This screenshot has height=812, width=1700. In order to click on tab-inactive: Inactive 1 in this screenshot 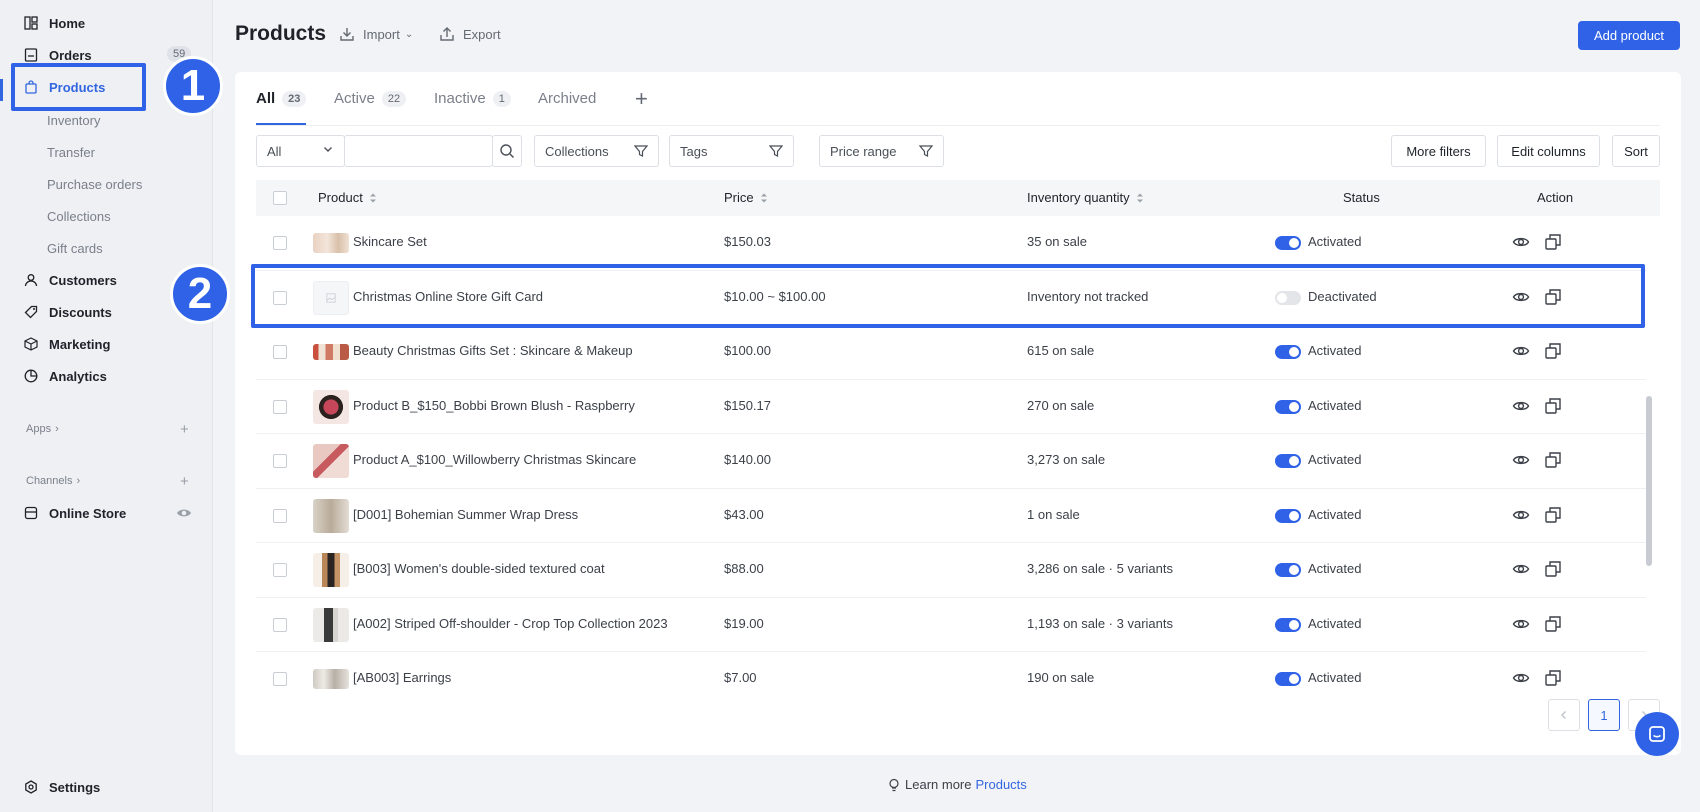, I will do `click(472, 98)`.